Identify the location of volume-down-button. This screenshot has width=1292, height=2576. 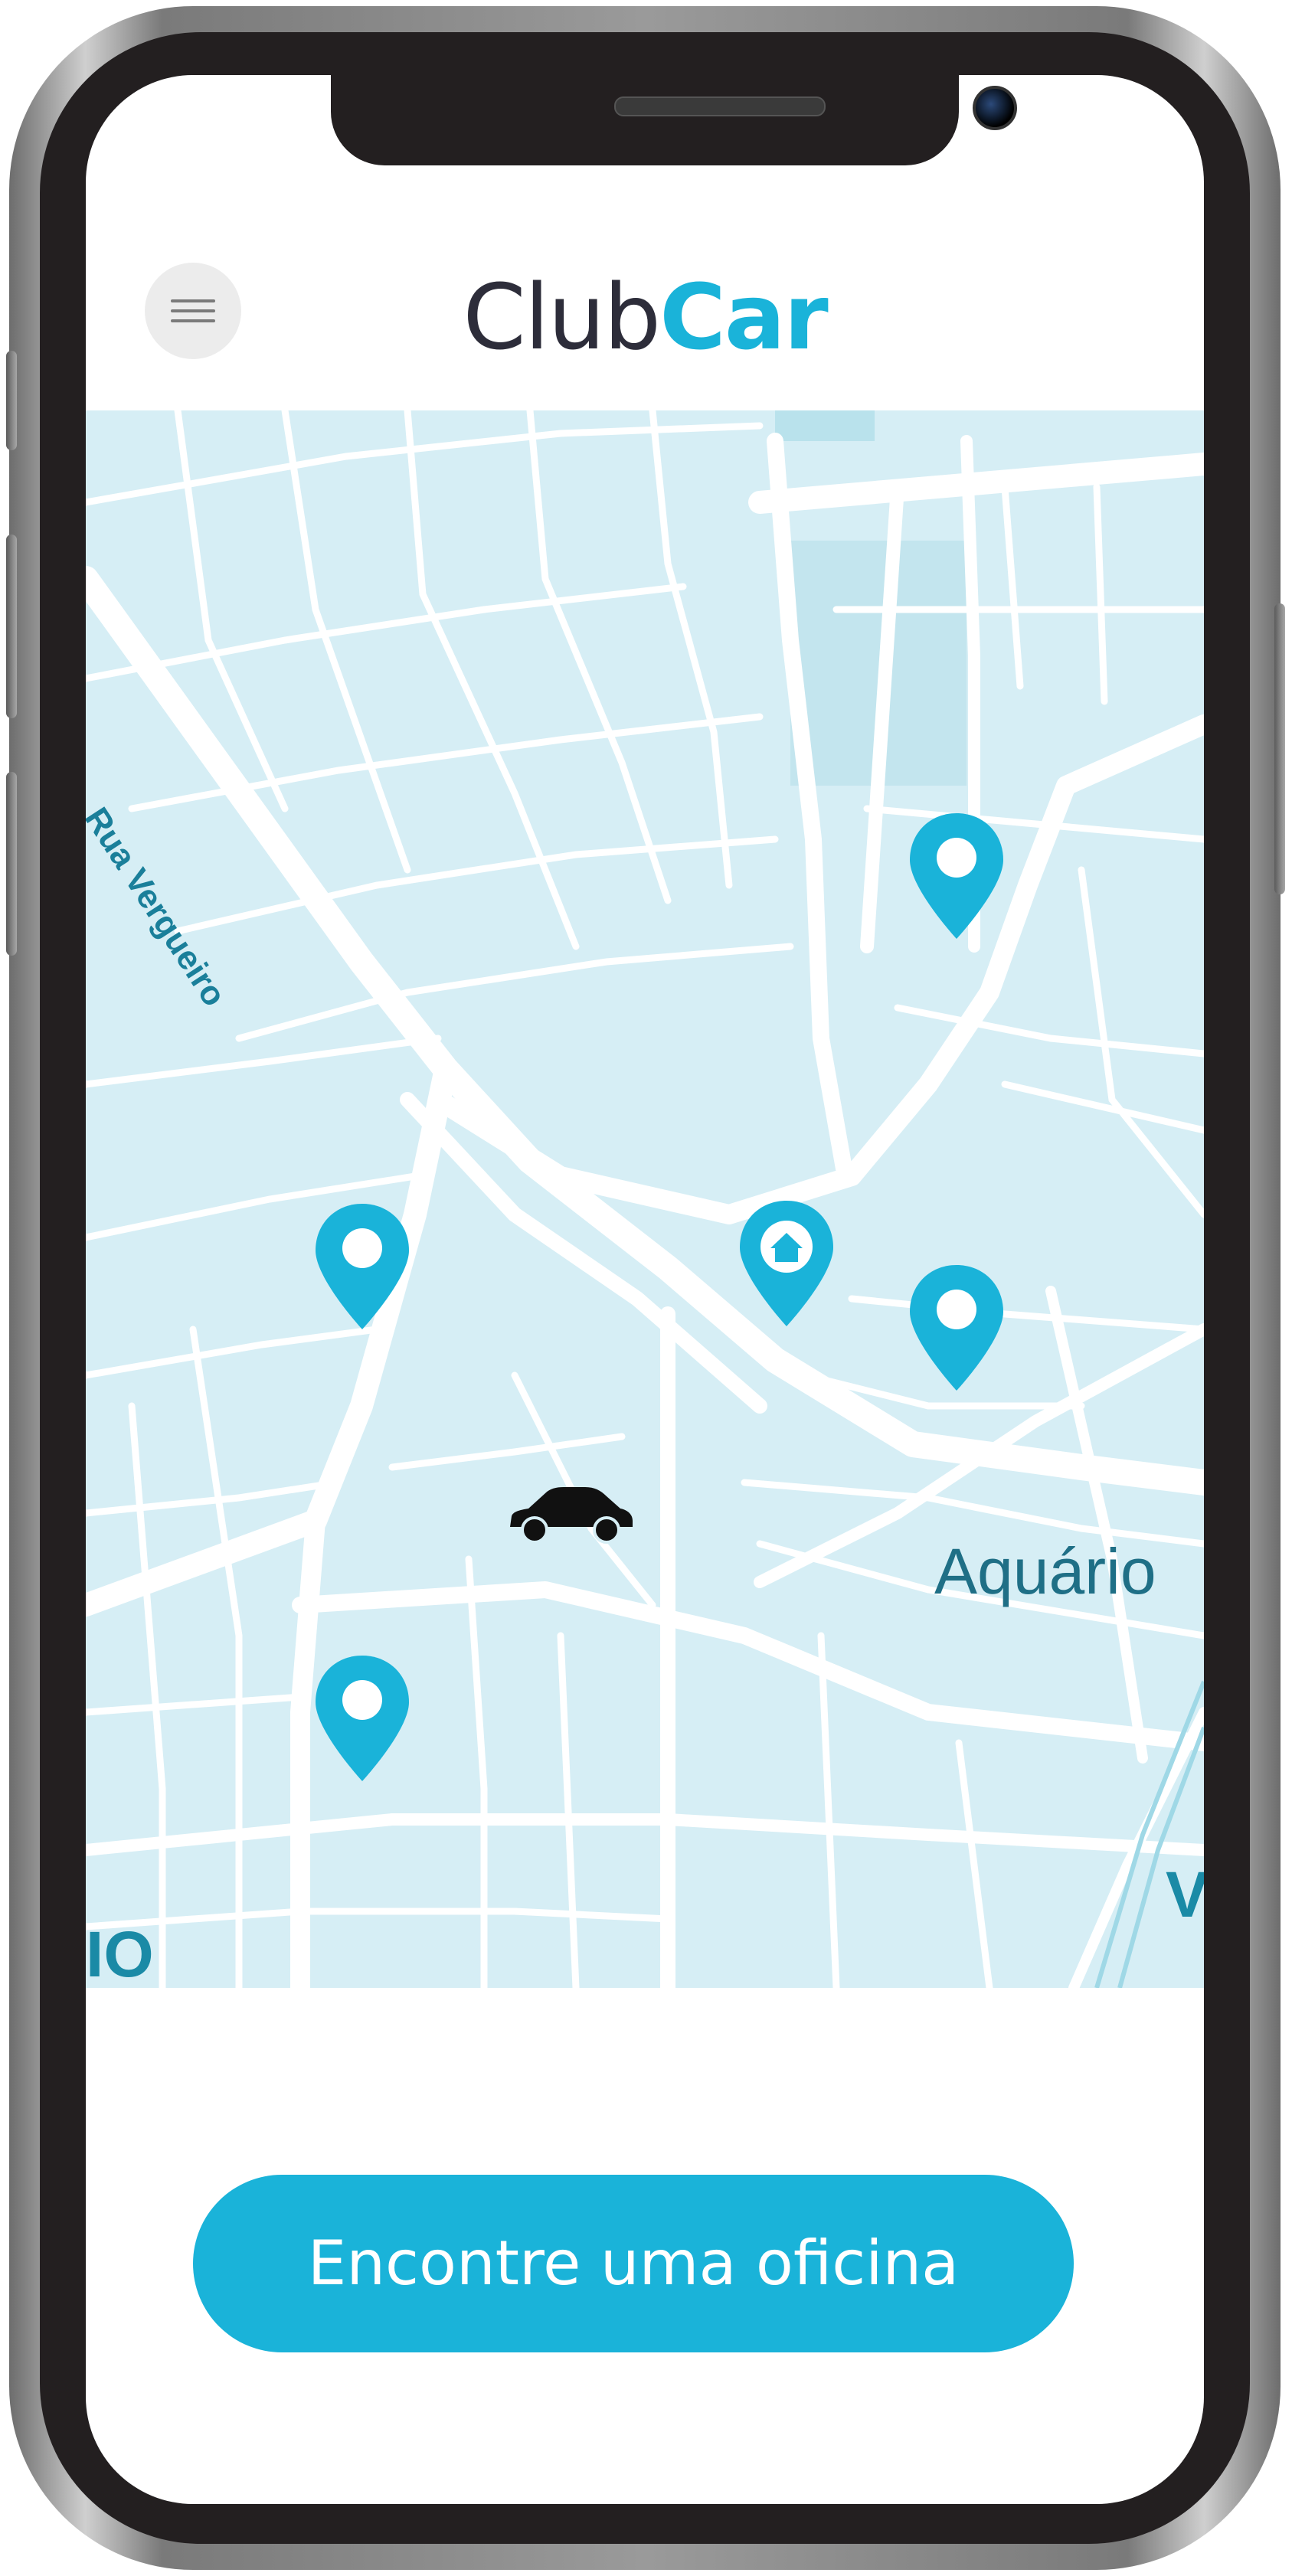
(11, 864).